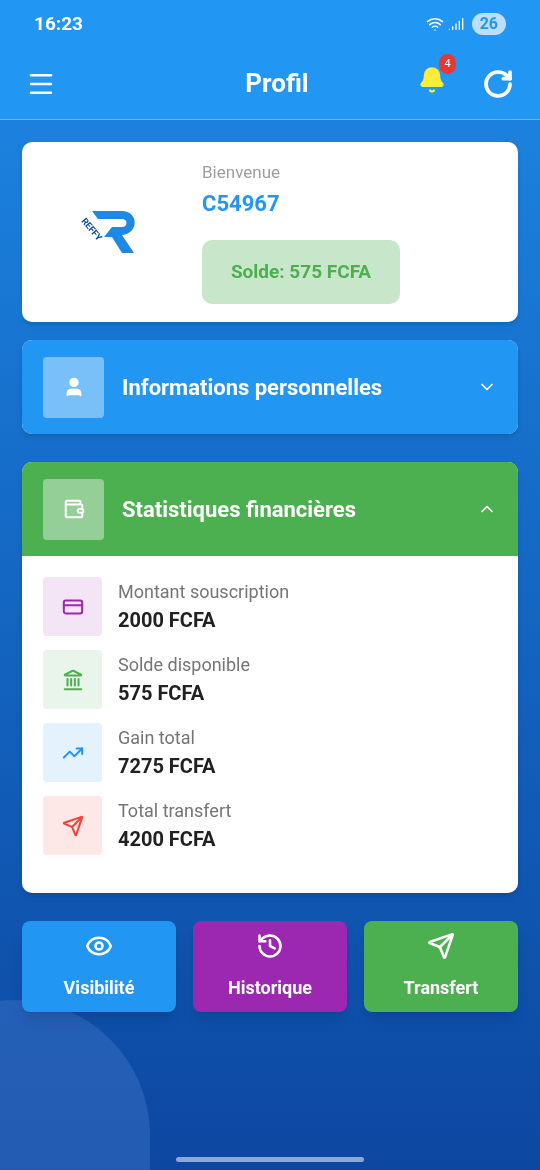 Image resolution: width=540 pixels, height=1170 pixels. Describe the element at coordinates (301, 272) in the screenshot. I see `balance-badge: Solde: 575 FCFA` at that location.